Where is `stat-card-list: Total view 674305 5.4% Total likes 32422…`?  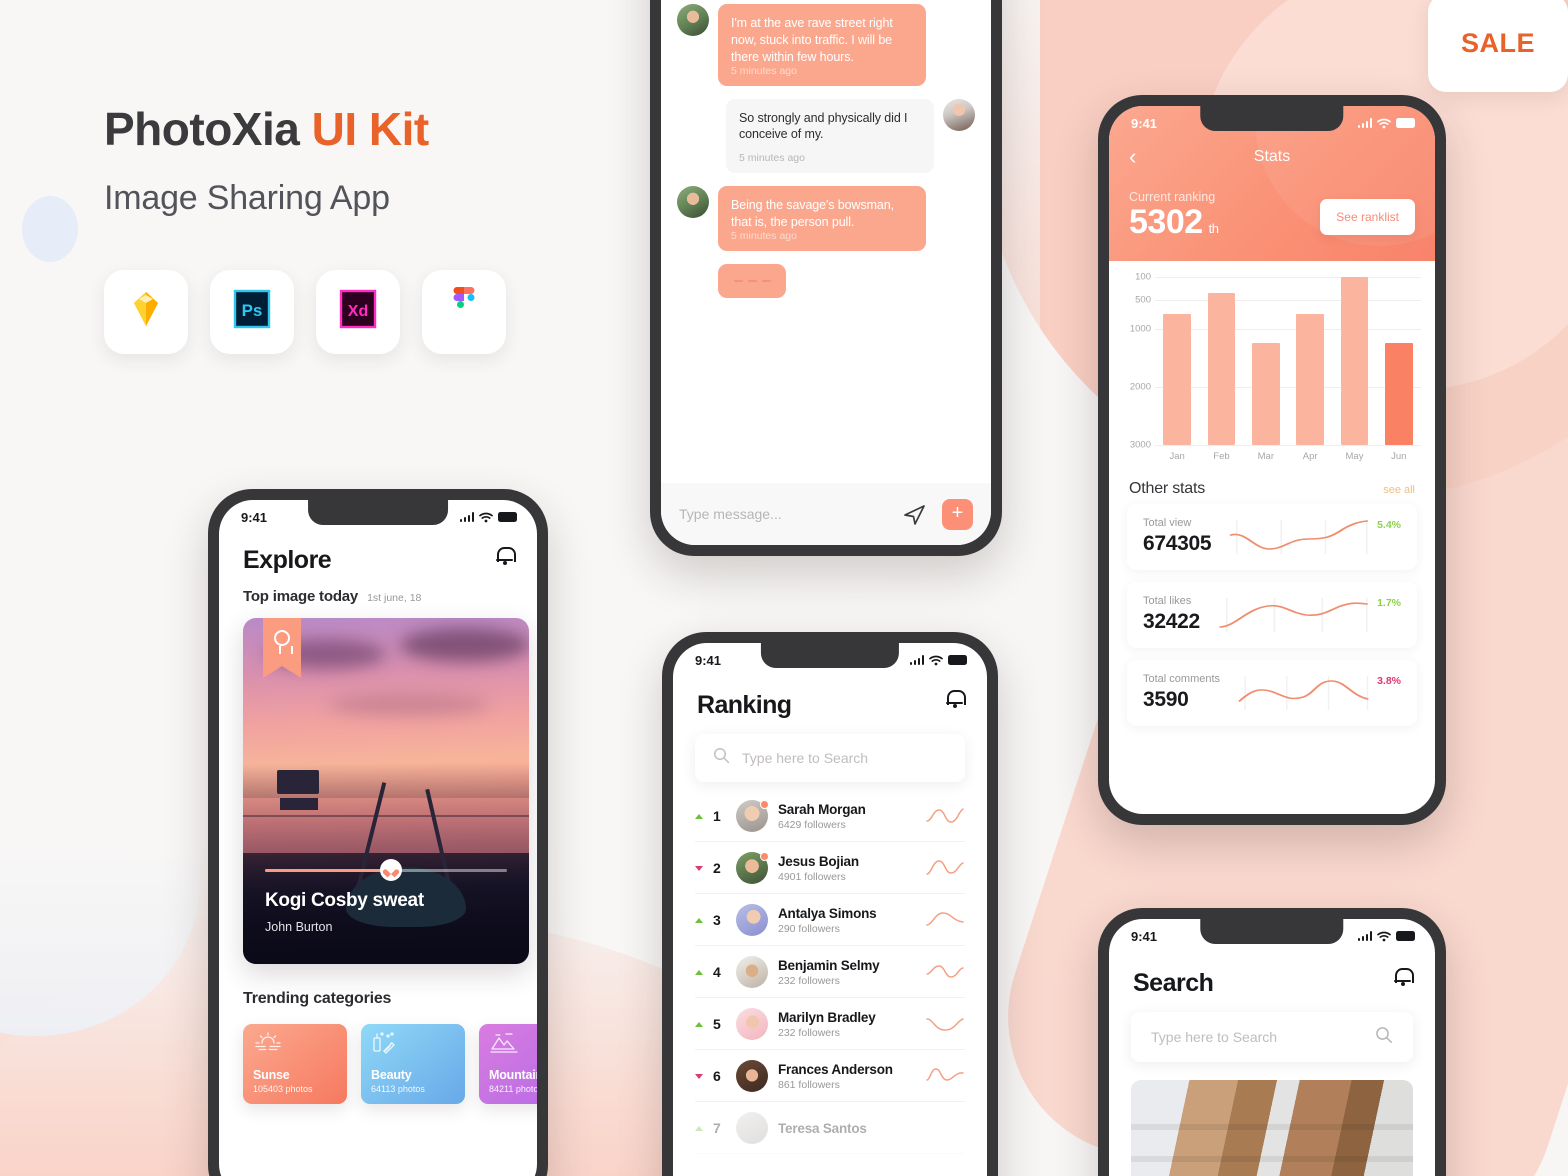
stat-card-list: Total view 674305 5.4% Total likes 32422… is located at coordinates (1272, 614).